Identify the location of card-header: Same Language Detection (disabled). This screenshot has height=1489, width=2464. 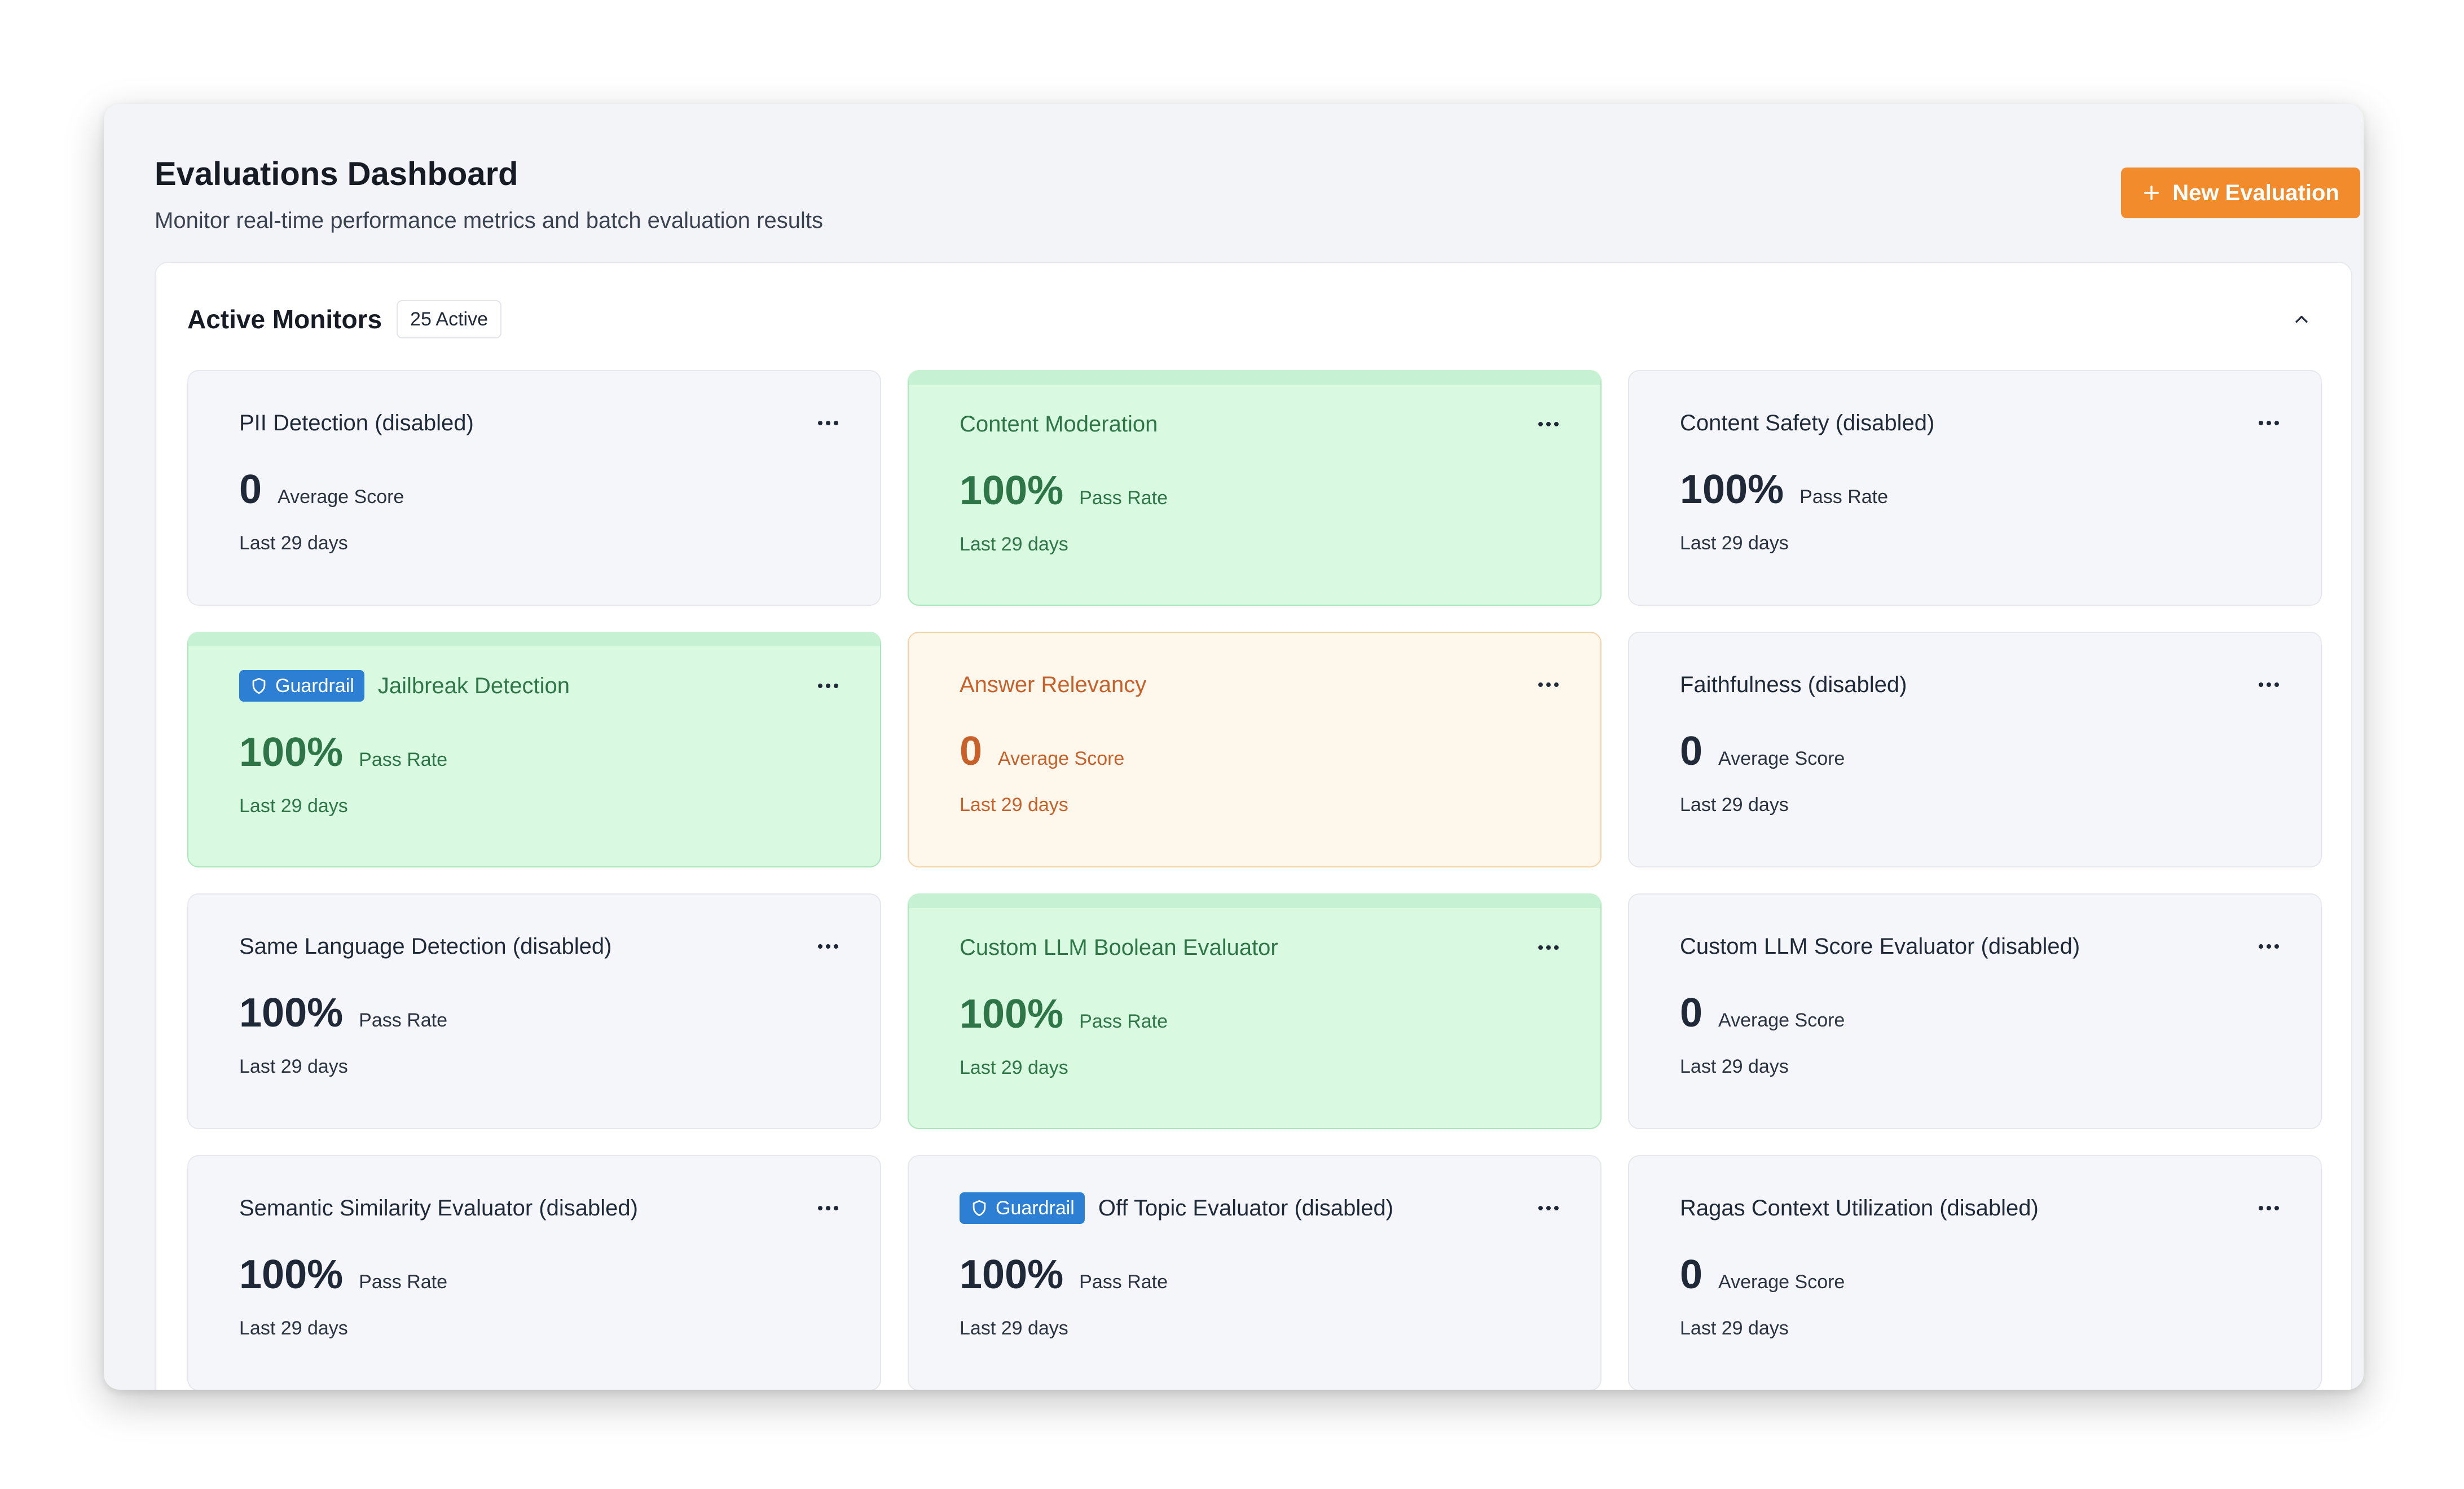
(534, 946).